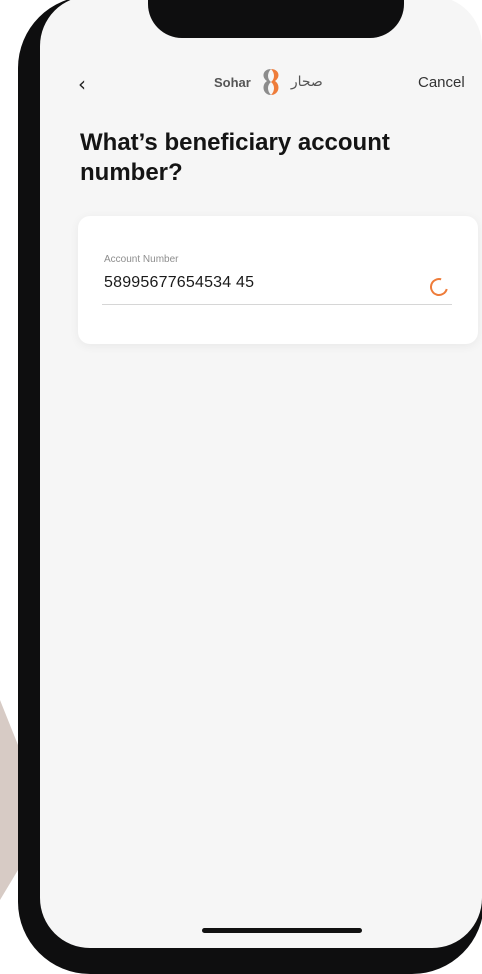 This screenshot has width=482, height=974. Describe the element at coordinates (306, 82) in the screenshot. I see `logo-text-arabic: صحار` at that location.